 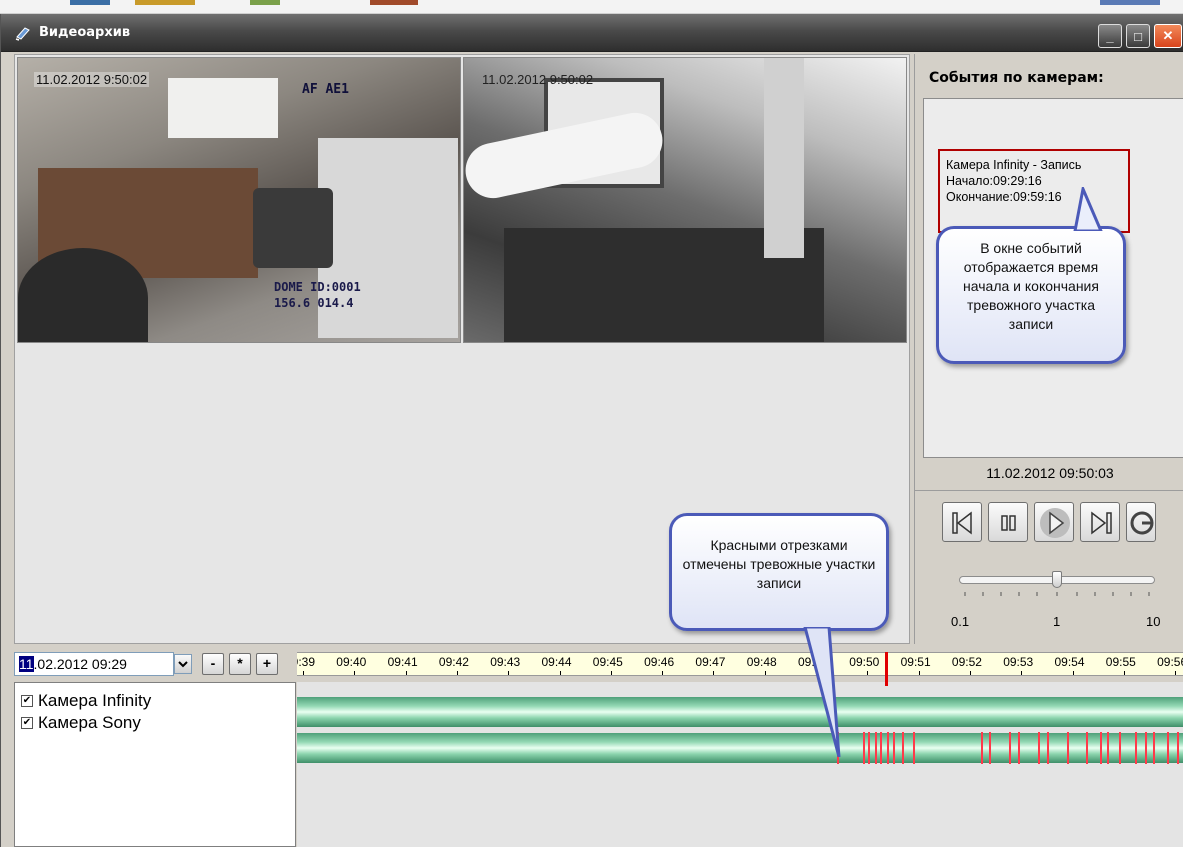 I want to click on zoom-reset-button: *, so click(x=240, y=664).